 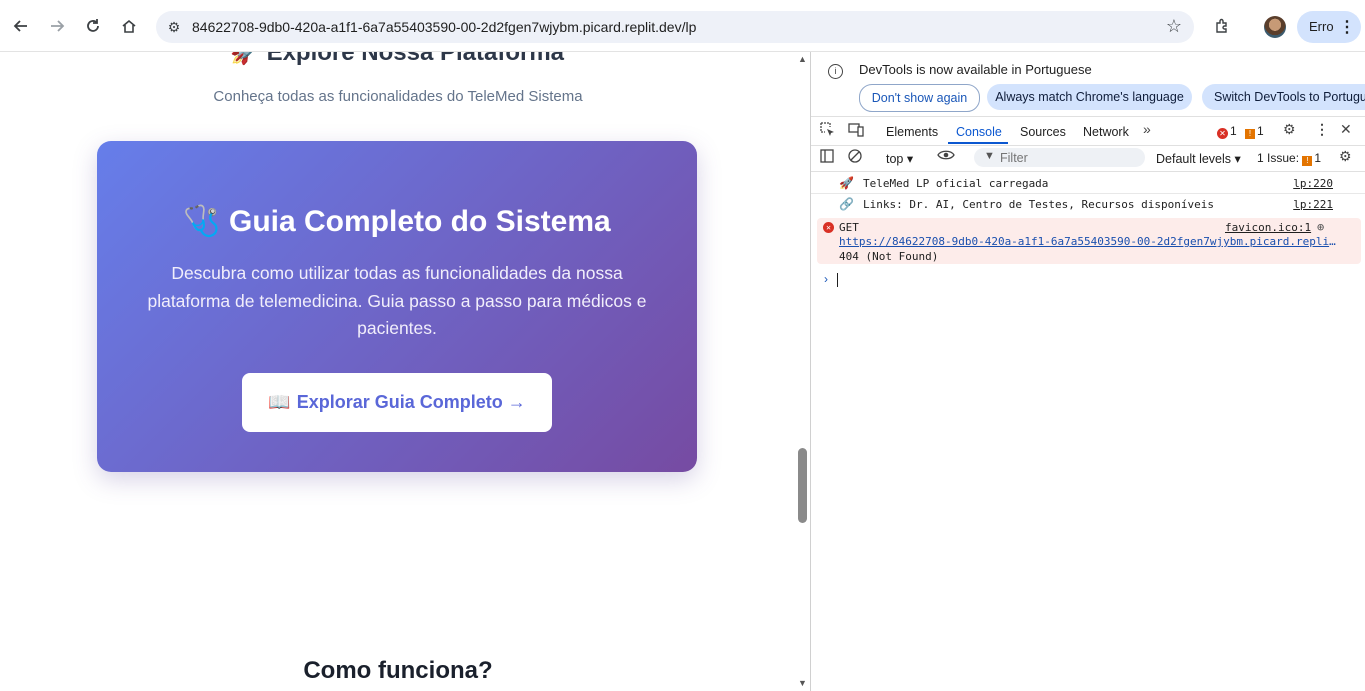 I want to click on issues-count: 1, so click(x=1318, y=158).